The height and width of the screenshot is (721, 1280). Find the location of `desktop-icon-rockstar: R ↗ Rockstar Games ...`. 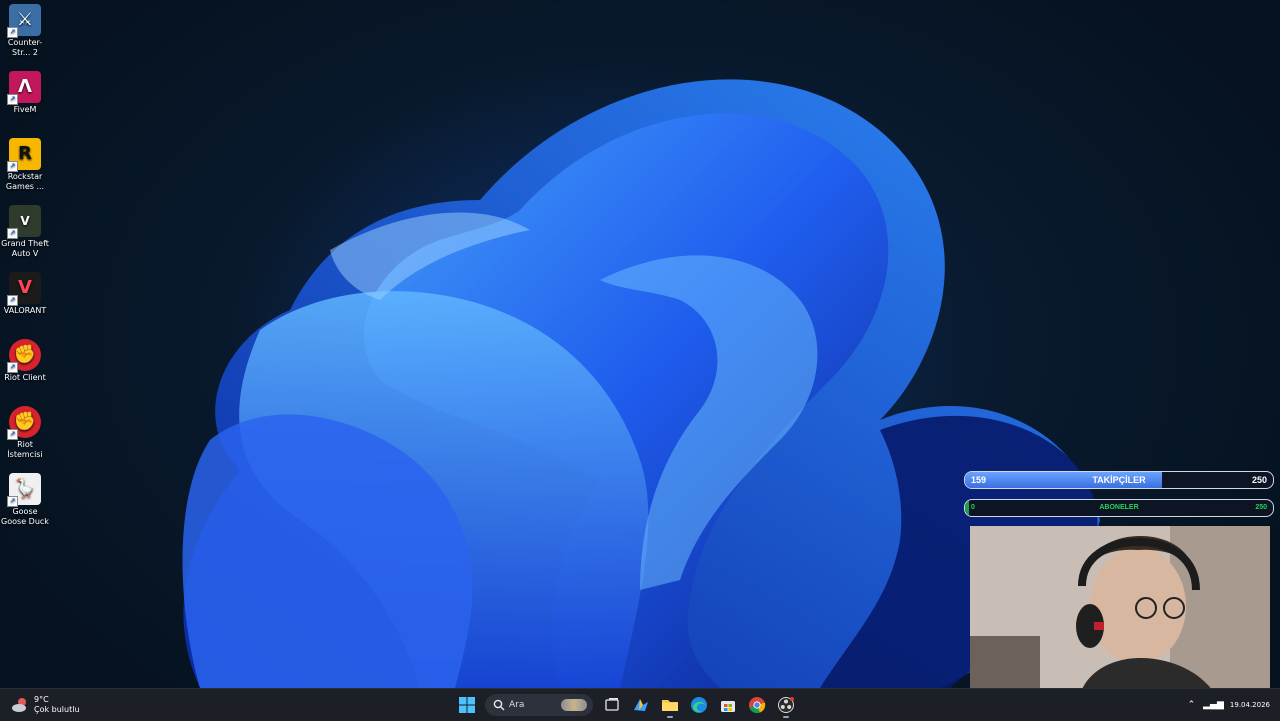

desktop-icon-rockstar: R ↗ Rockstar Games ... is located at coordinates (25, 163).